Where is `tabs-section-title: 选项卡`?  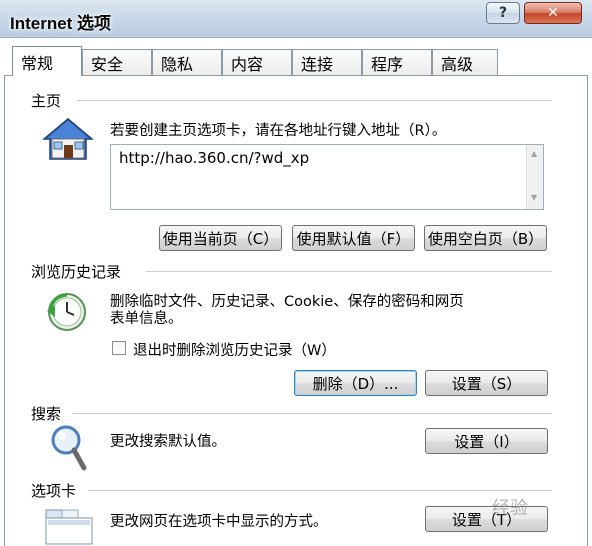 tabs-section-title: 选项卡 is located at coordinates (57, 490).